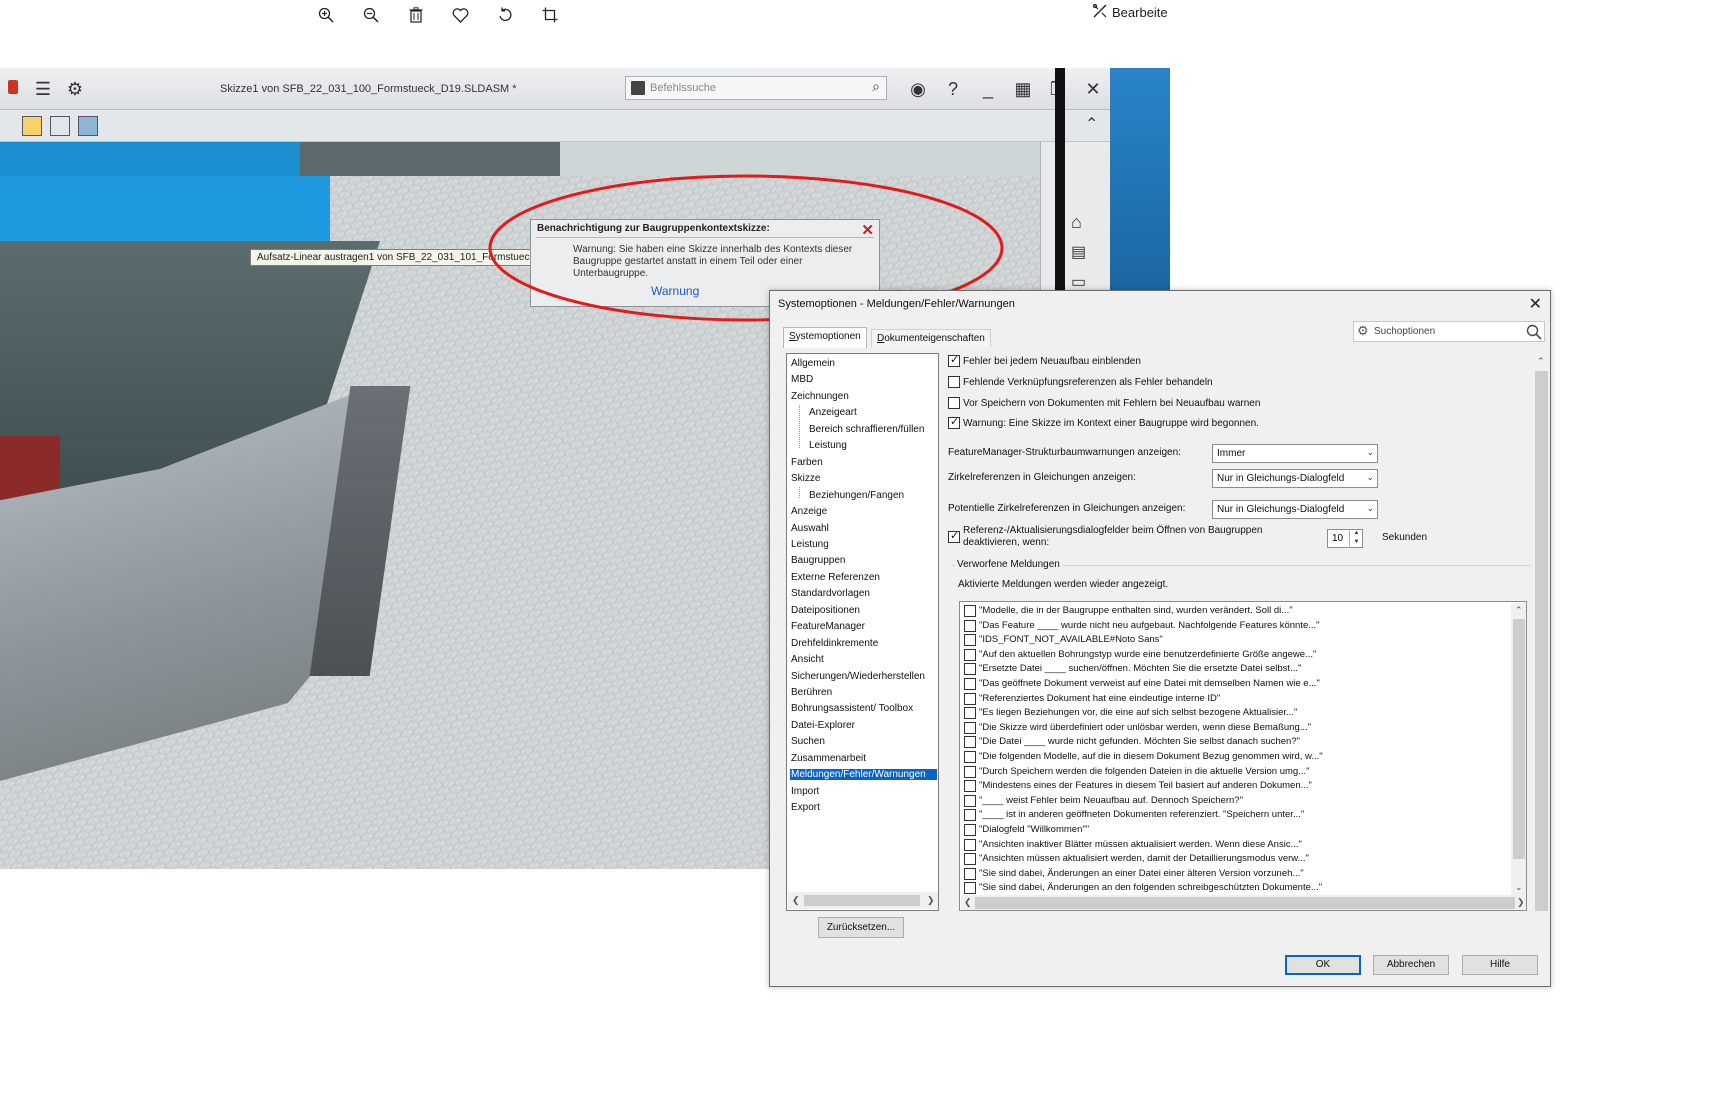 The image size is (1722, 1100). Describe the element at coordinates (1500, 965) in the screenshot. I see `help-button: Hilfe` at that location.